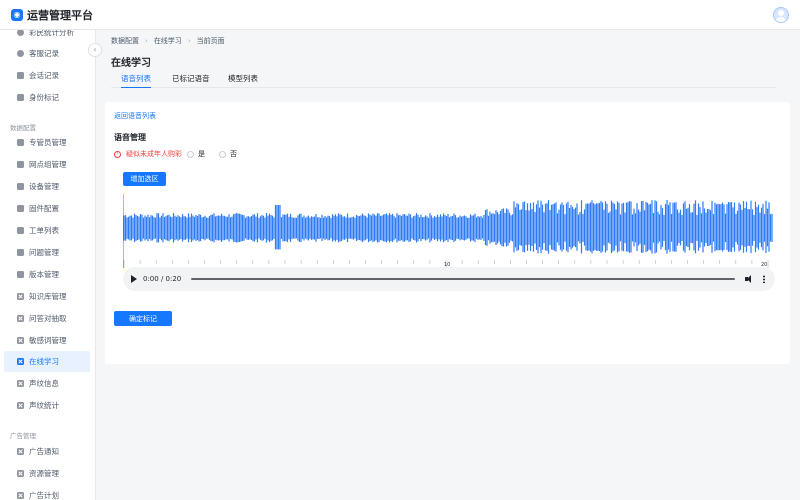 This screenshot has height=500, width=800. Describe the element at coordinates (201, 154) in the screenshot. I see `radio-label: 是` at that location.